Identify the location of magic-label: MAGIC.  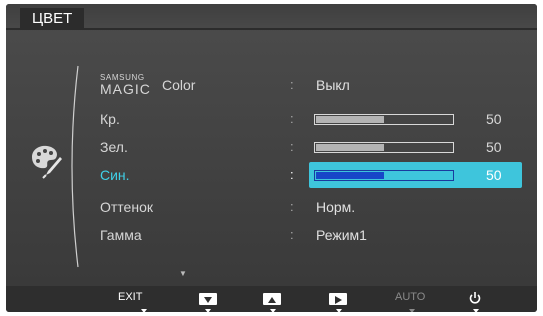
(125, 89).